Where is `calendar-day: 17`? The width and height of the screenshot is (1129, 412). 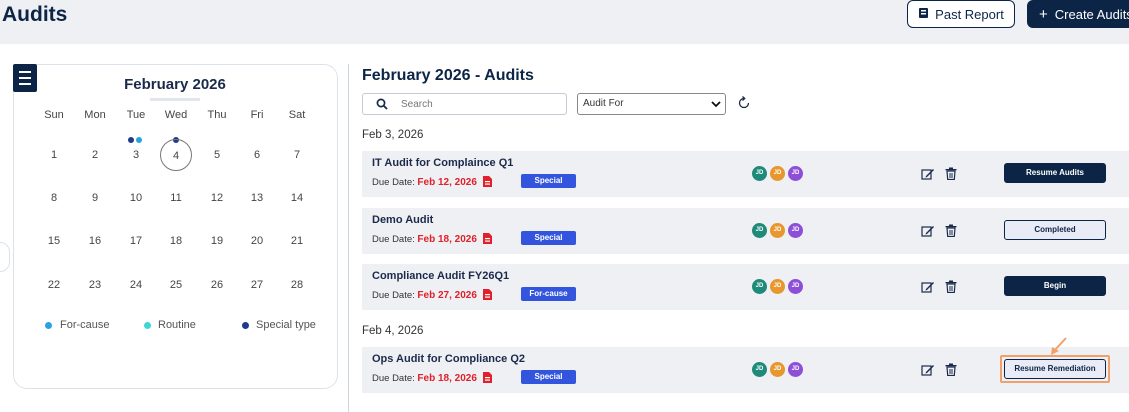 calendar-day: 17 is located at coordinates (136, 241).